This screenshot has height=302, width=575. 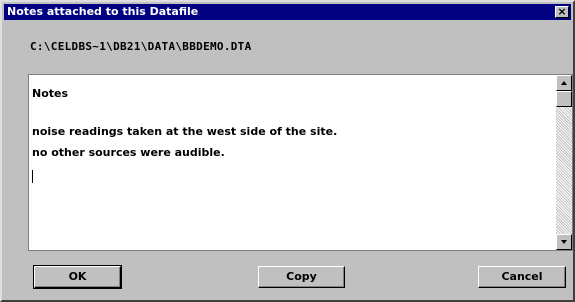 What do you see at coordinates (103, 11) in the screenshot?
I see `window-title: Notes attached to this Datafile` at bounding box center [103, 11].